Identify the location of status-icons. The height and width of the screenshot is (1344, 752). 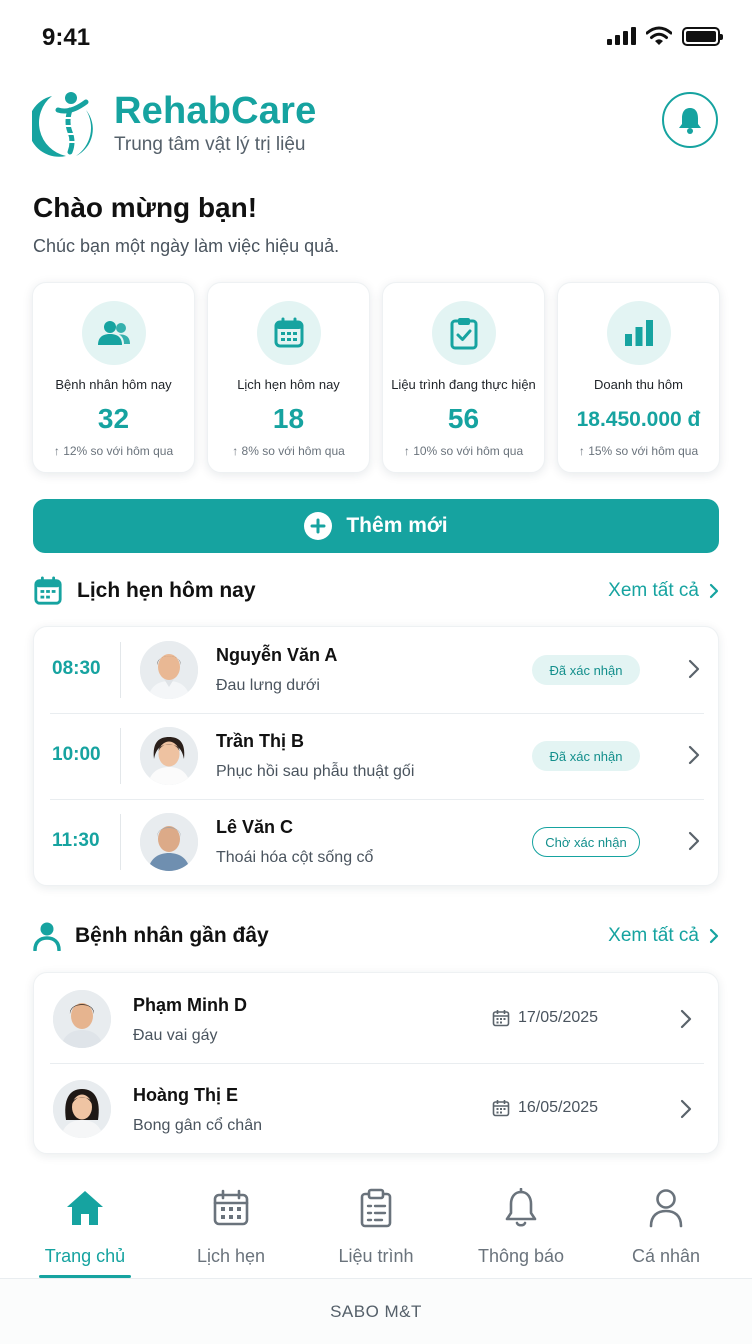
(665, 36).